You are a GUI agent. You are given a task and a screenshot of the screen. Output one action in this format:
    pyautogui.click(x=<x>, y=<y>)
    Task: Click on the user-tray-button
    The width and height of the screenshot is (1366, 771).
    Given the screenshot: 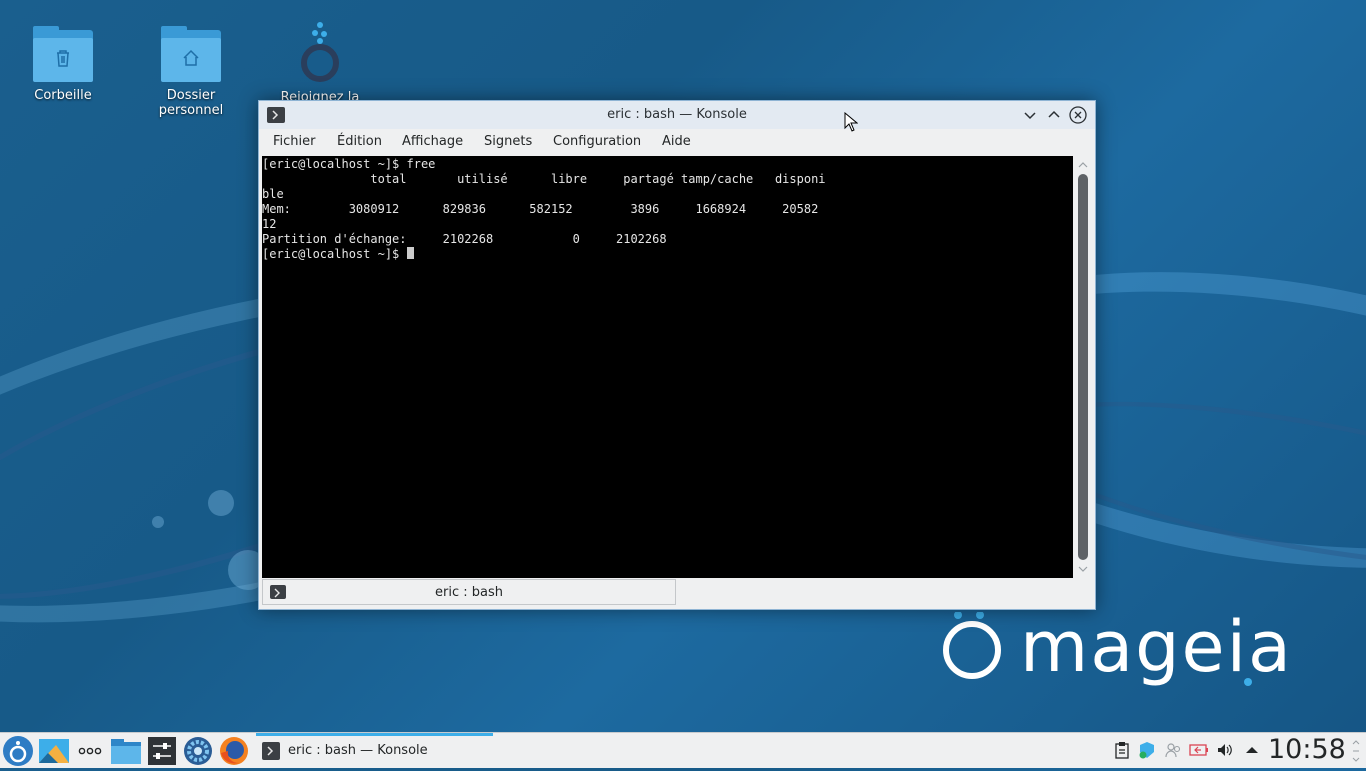 What is the action you would take?
    pyautogui.click(x=1173, y=750)
    